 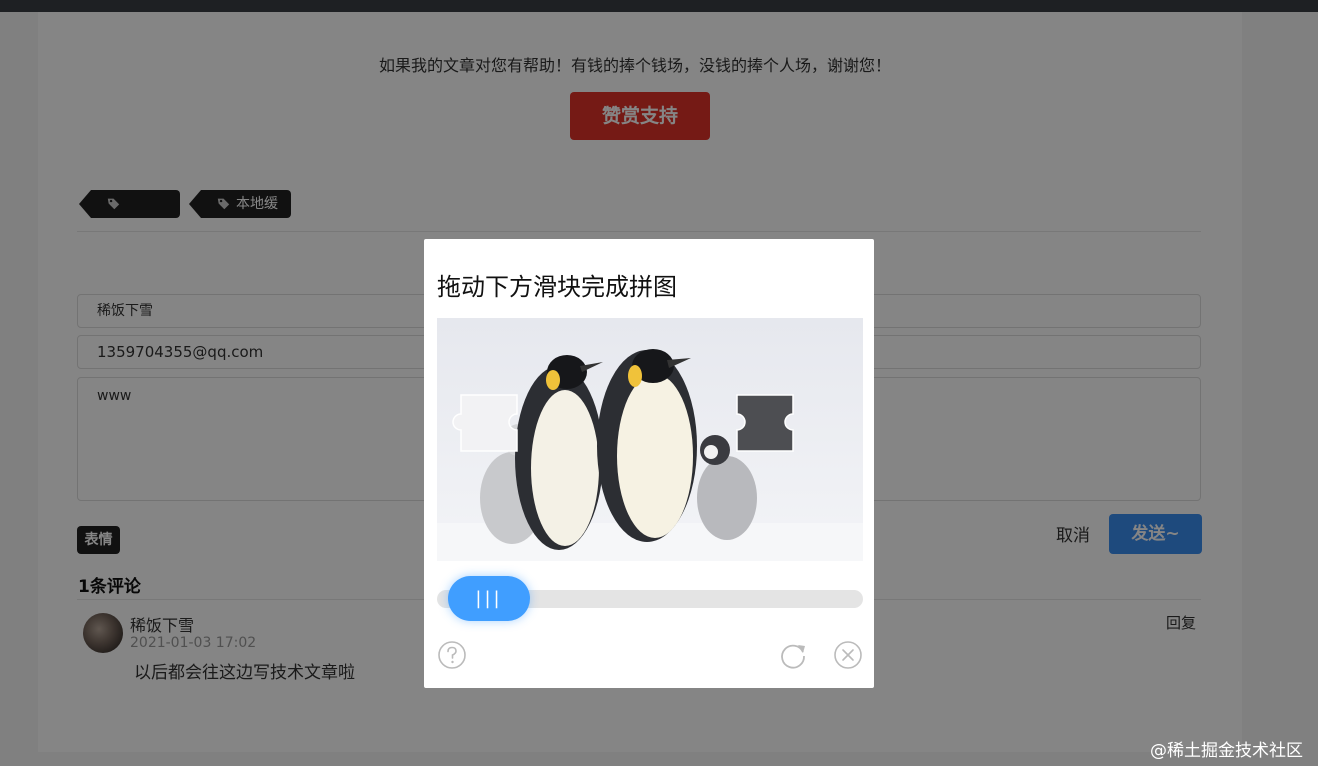 I want to click on captcha-puzzle-image, so click(x=650, y=439).